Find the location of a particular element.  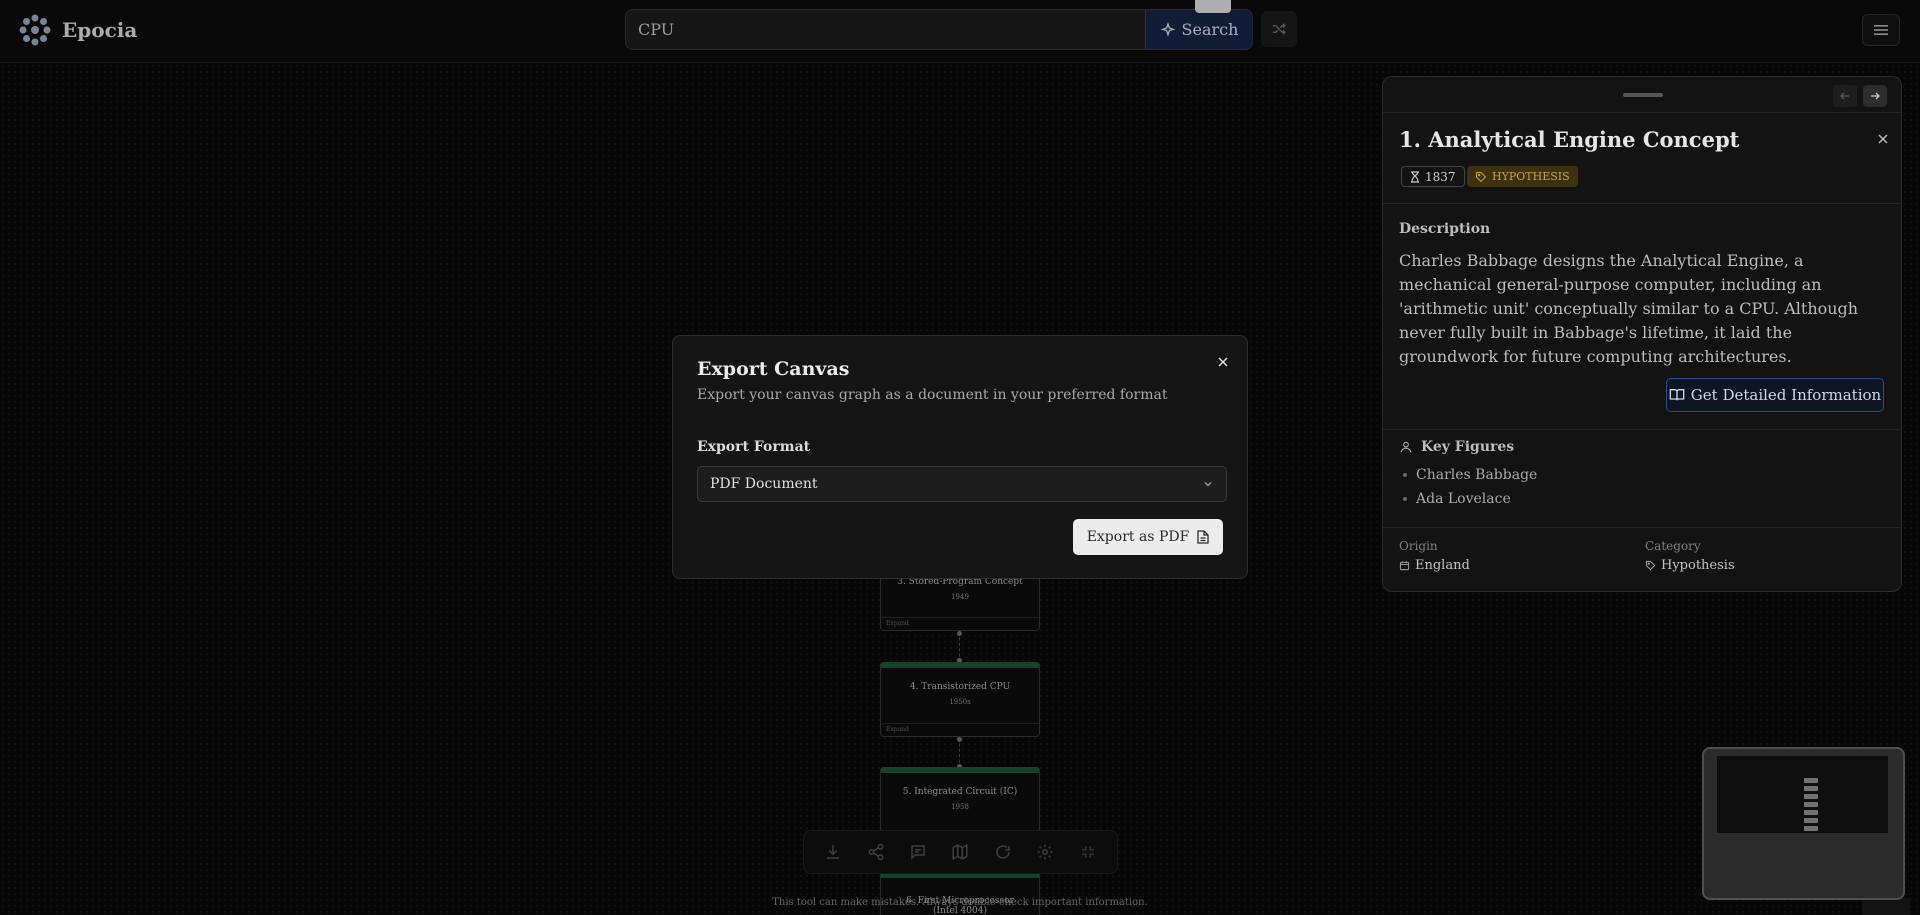

export-format-label: Export Format is located at coordinates (754, 447).